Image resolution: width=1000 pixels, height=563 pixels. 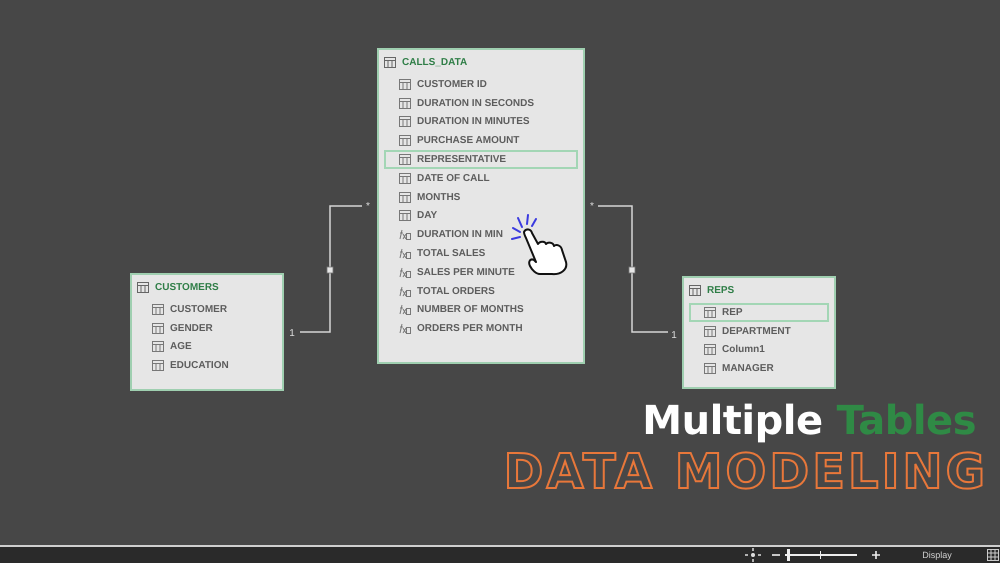 What do you see at coordinates (481, 197) in the screenshot?
I see `field-item: MONTHS` at bounding box center [481, 197].